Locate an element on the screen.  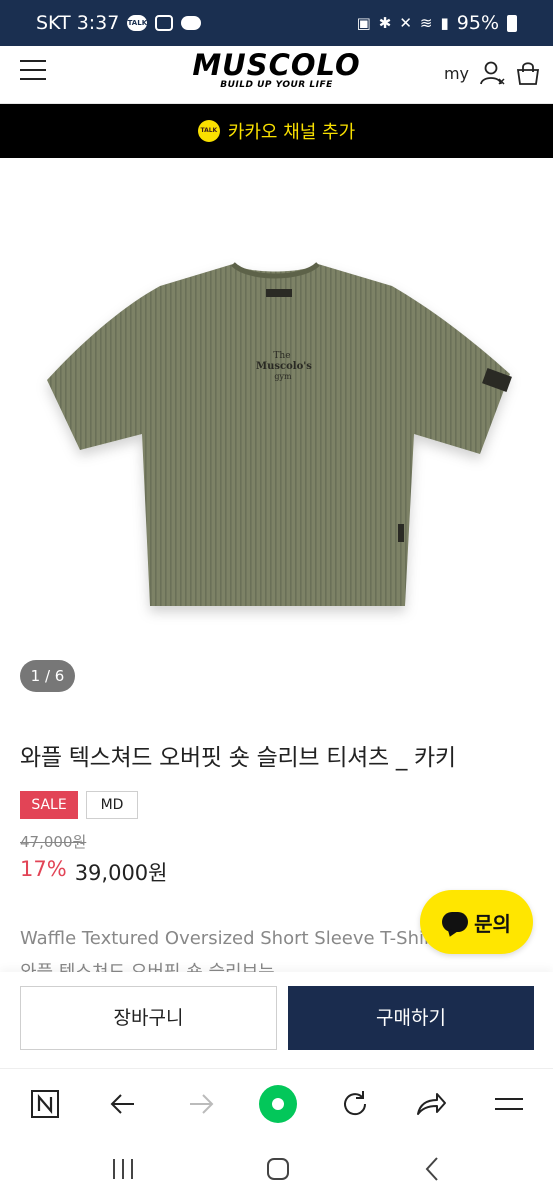
signal-icon: ▮ is located at coordinates (444, 23).